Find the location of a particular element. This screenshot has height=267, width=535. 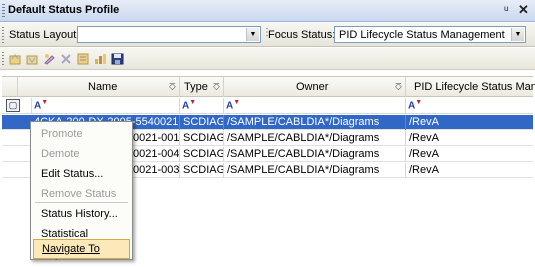

focus-status-label: Focus Status: is located at coordinates (302, 35).